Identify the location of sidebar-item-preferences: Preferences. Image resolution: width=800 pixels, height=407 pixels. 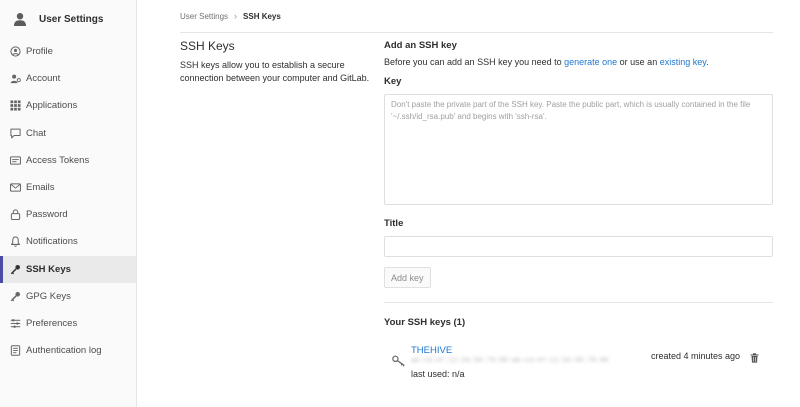
(68, 323).